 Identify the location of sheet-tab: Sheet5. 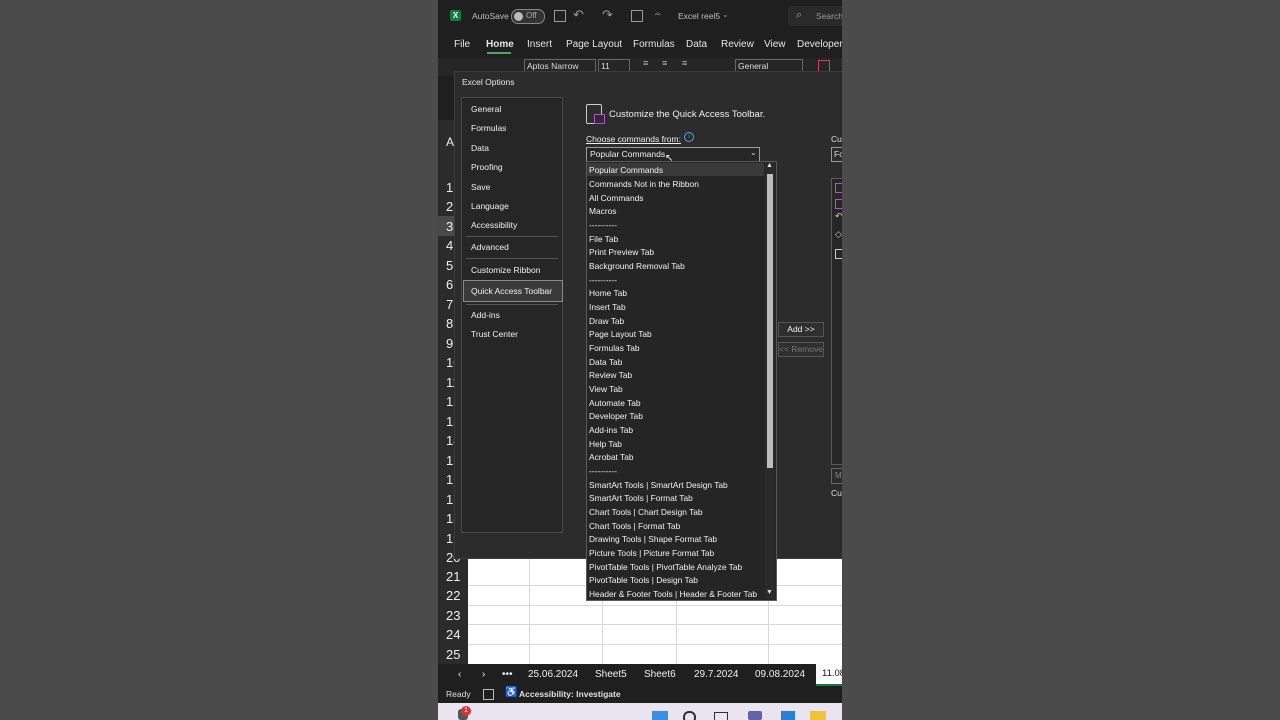
(611, 674).